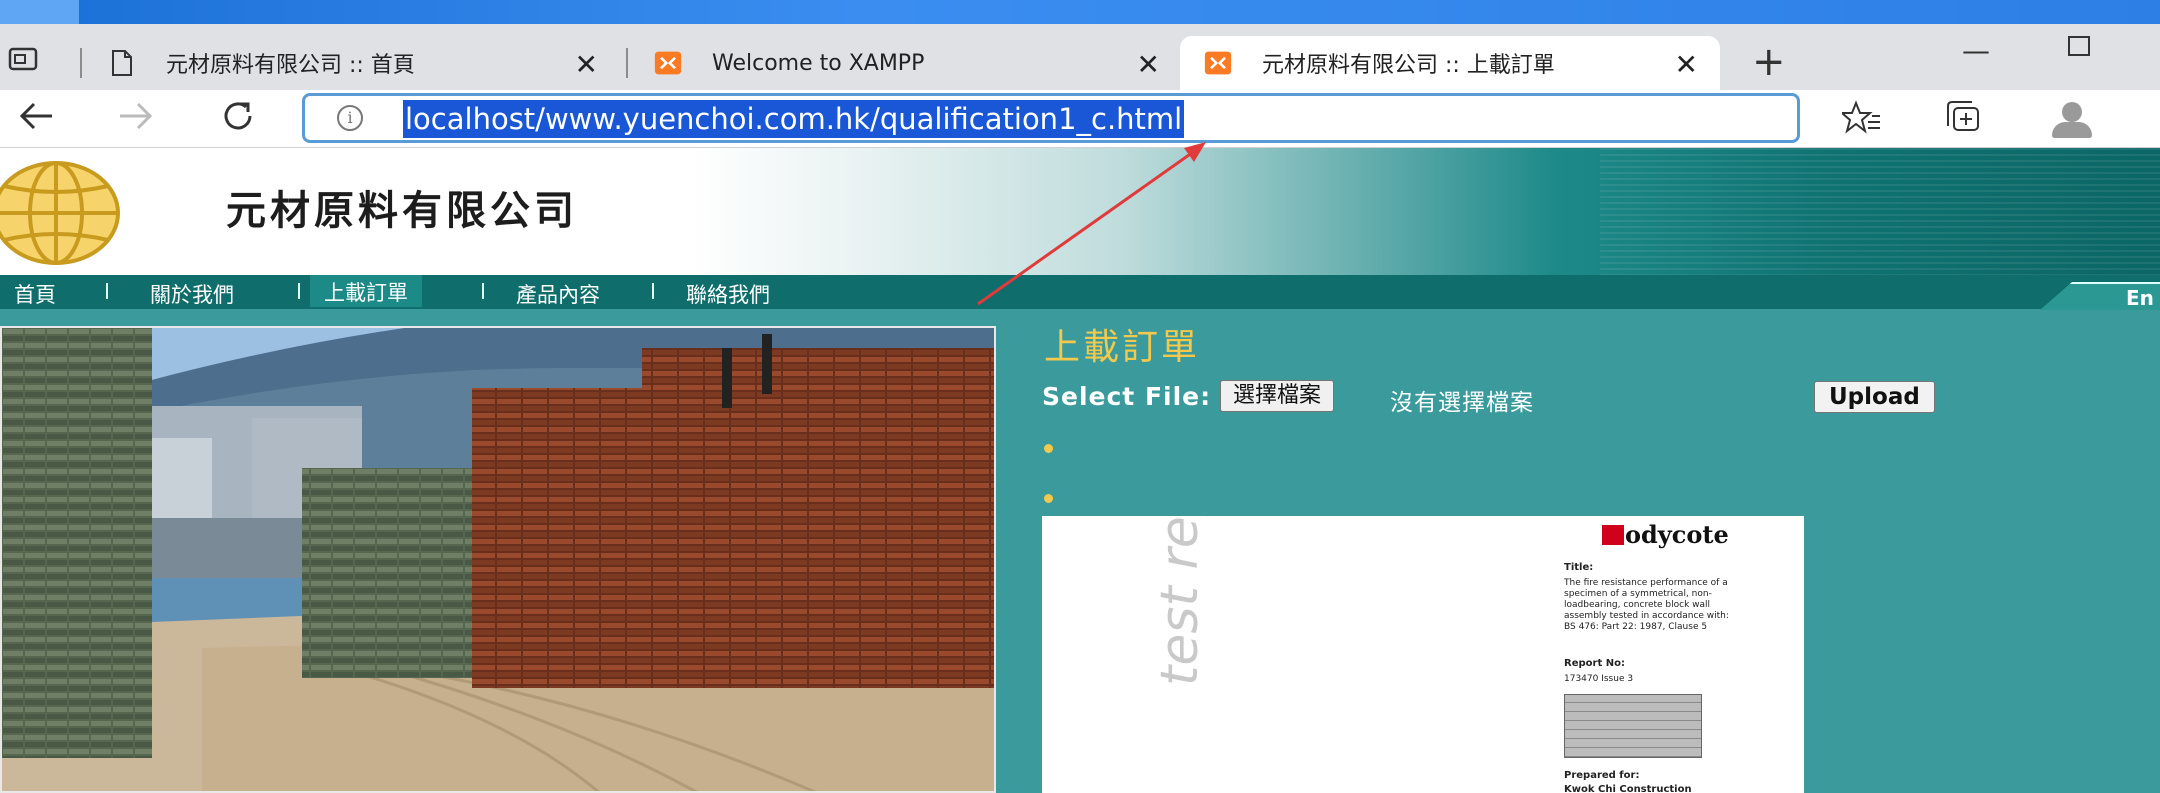 Image resolution: width=2160 pixels, height=793 pixels. Describe the element at coordinates (350, 118) in the screenshot. I see `site-info-icon: i` at that location.